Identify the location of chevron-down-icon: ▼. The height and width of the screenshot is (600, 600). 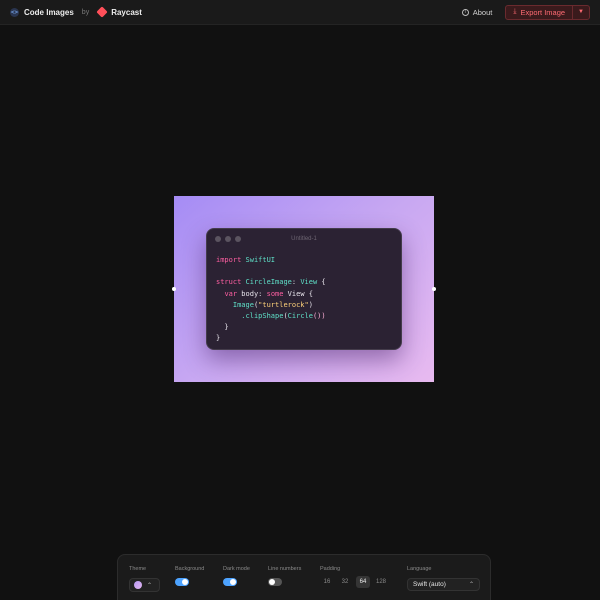
(581, 12).